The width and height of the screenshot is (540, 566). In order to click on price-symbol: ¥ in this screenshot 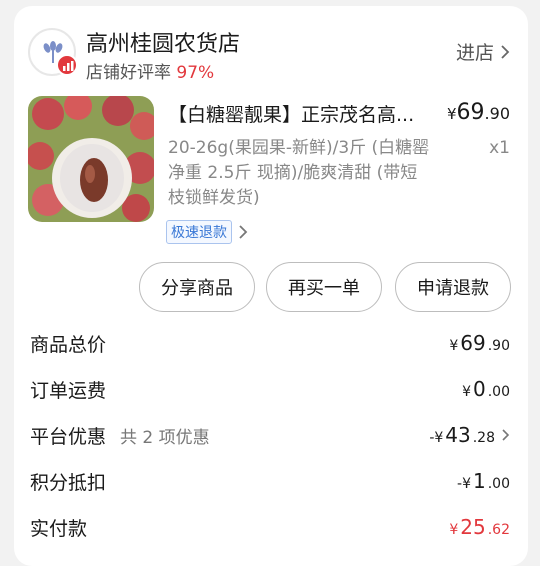, I will do `click(452, 114)`.